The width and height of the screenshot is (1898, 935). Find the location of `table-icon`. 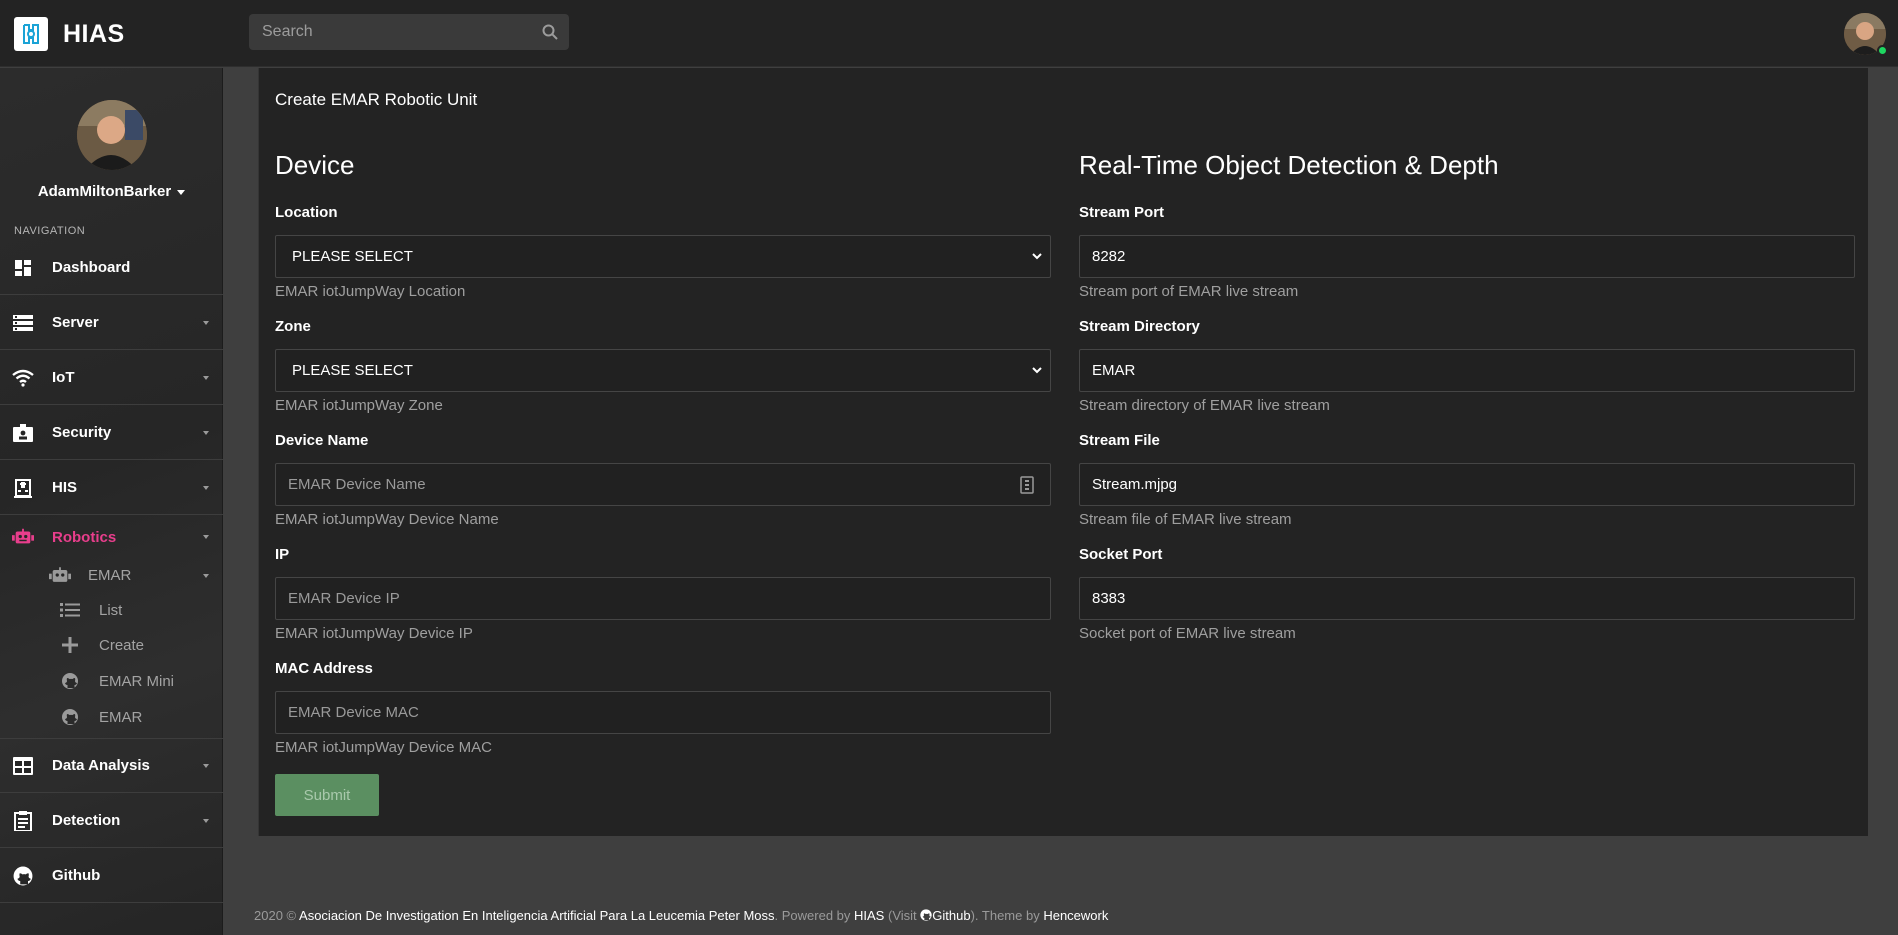

table-icon is located at coordinates (23, 766).